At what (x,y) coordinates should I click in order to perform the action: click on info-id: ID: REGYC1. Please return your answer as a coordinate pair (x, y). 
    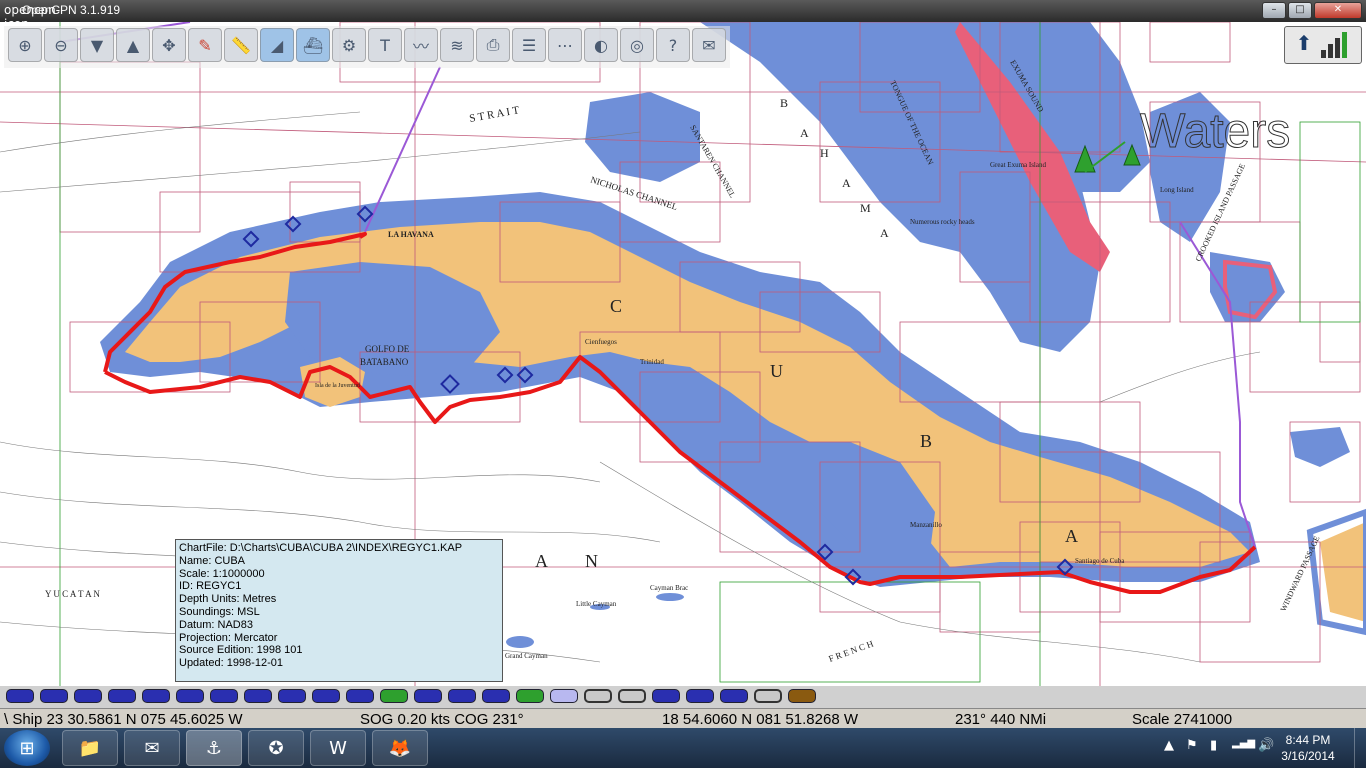
    Looking at the image, I should click on (210, 586).